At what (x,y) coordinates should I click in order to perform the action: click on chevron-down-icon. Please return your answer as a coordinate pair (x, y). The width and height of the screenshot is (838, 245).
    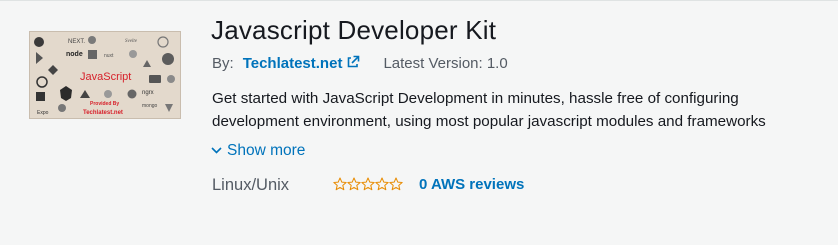
    Looking at the image, I should click on (216, 150).